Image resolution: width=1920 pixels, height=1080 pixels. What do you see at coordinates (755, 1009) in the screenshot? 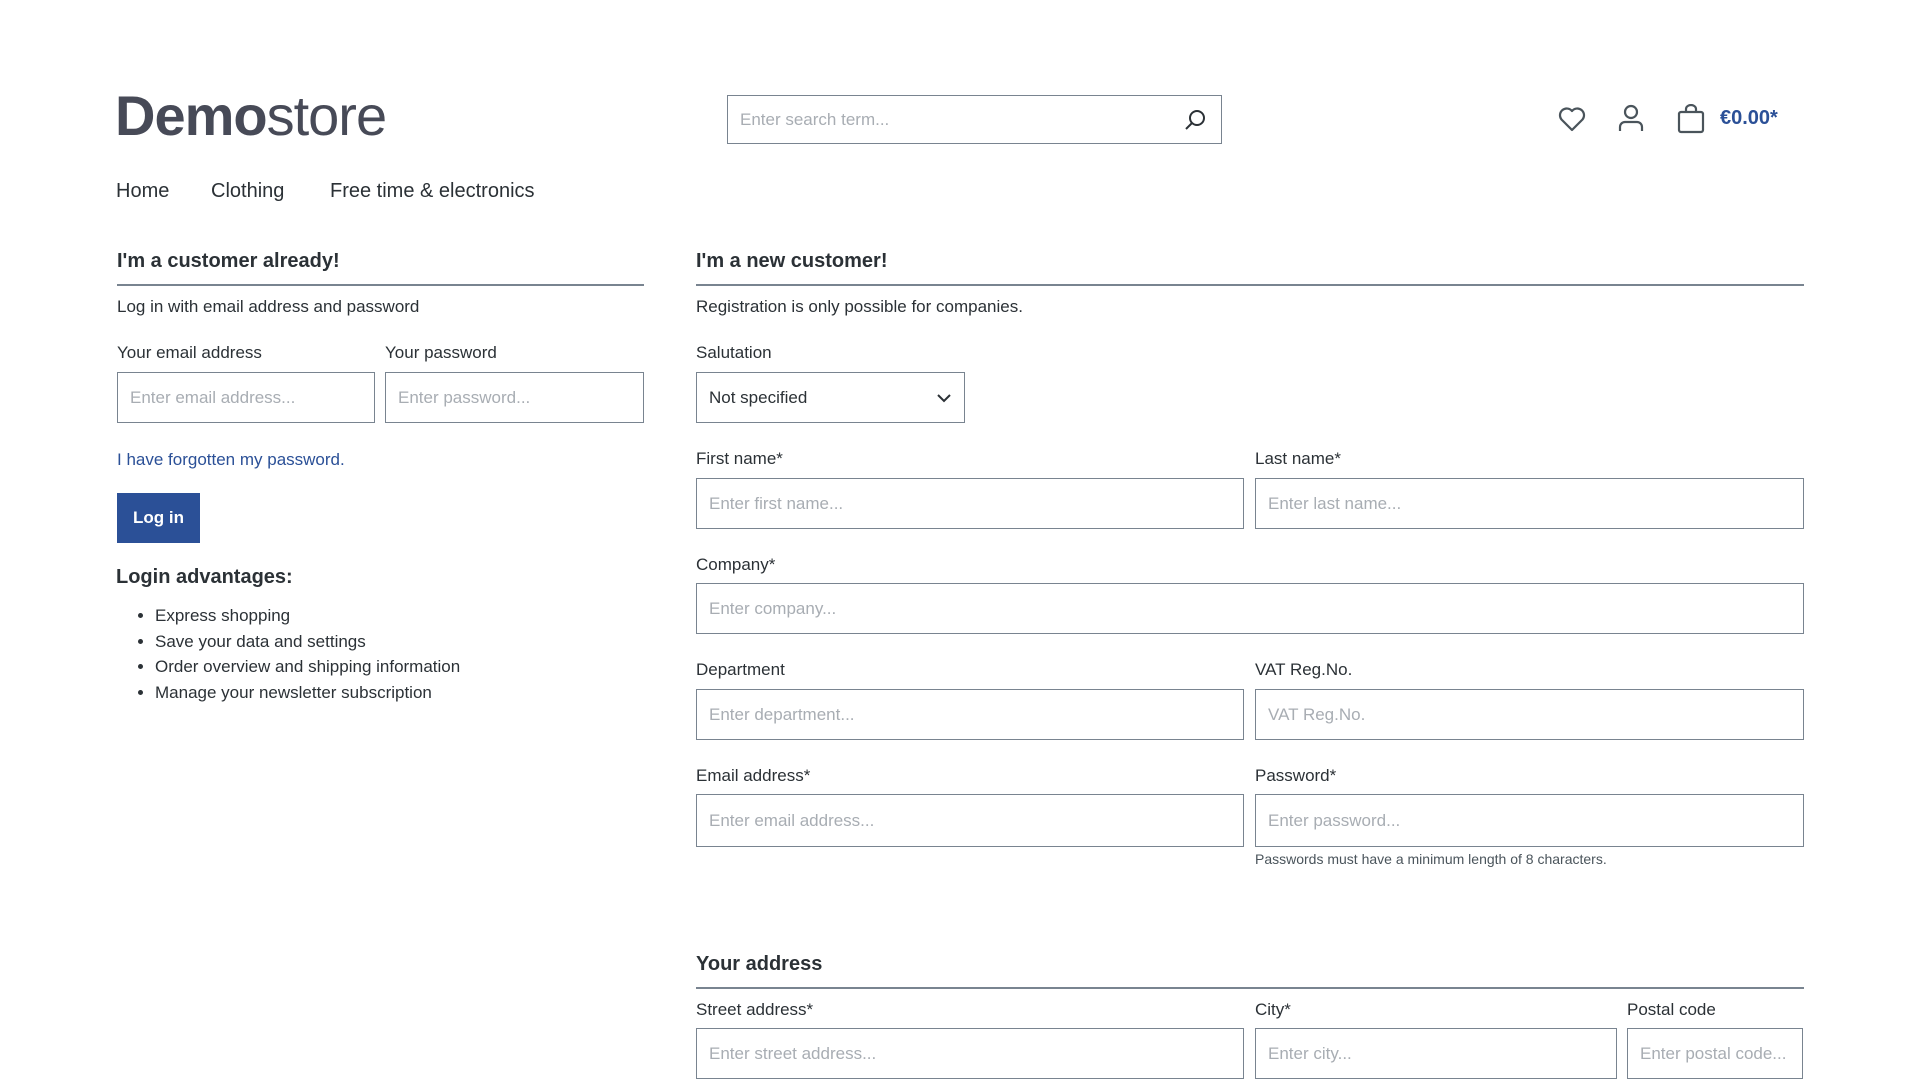
I see `street-label: Street address*` at bounding box center [755, 1009].